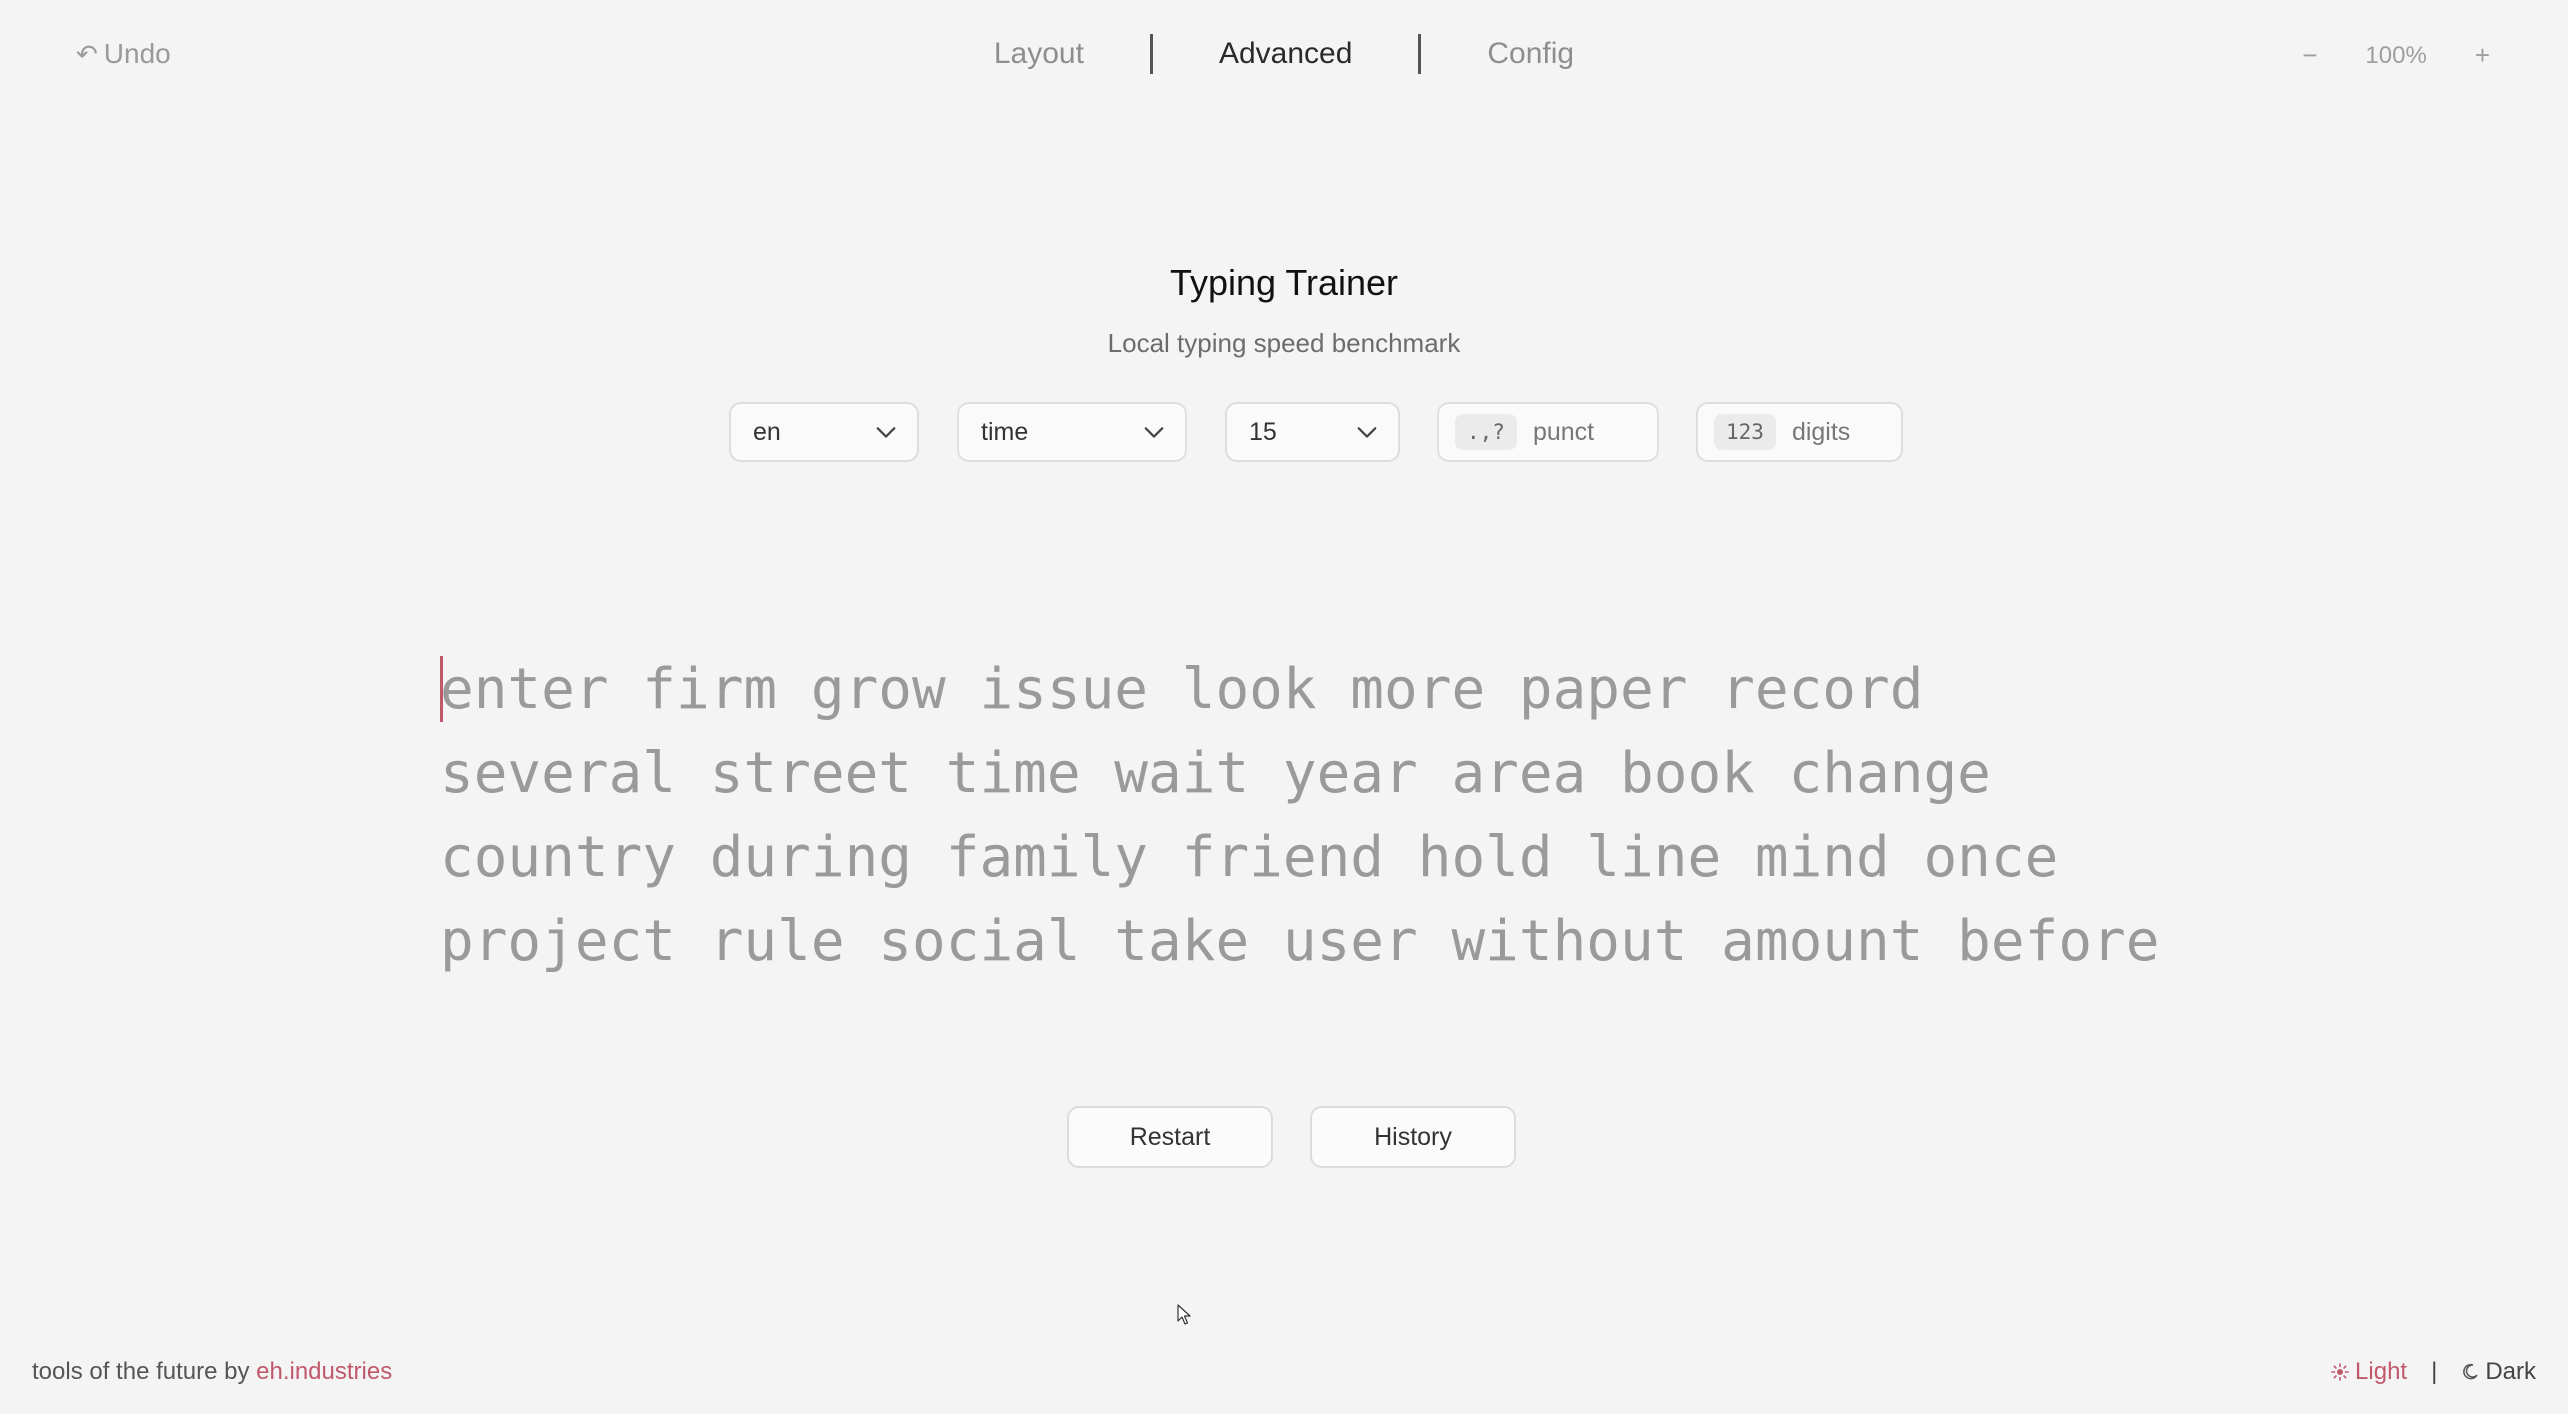  What do you see at coordinates (767, 431) in the screenshot?
I see `language-value: en` at bounding box center [767, 431].